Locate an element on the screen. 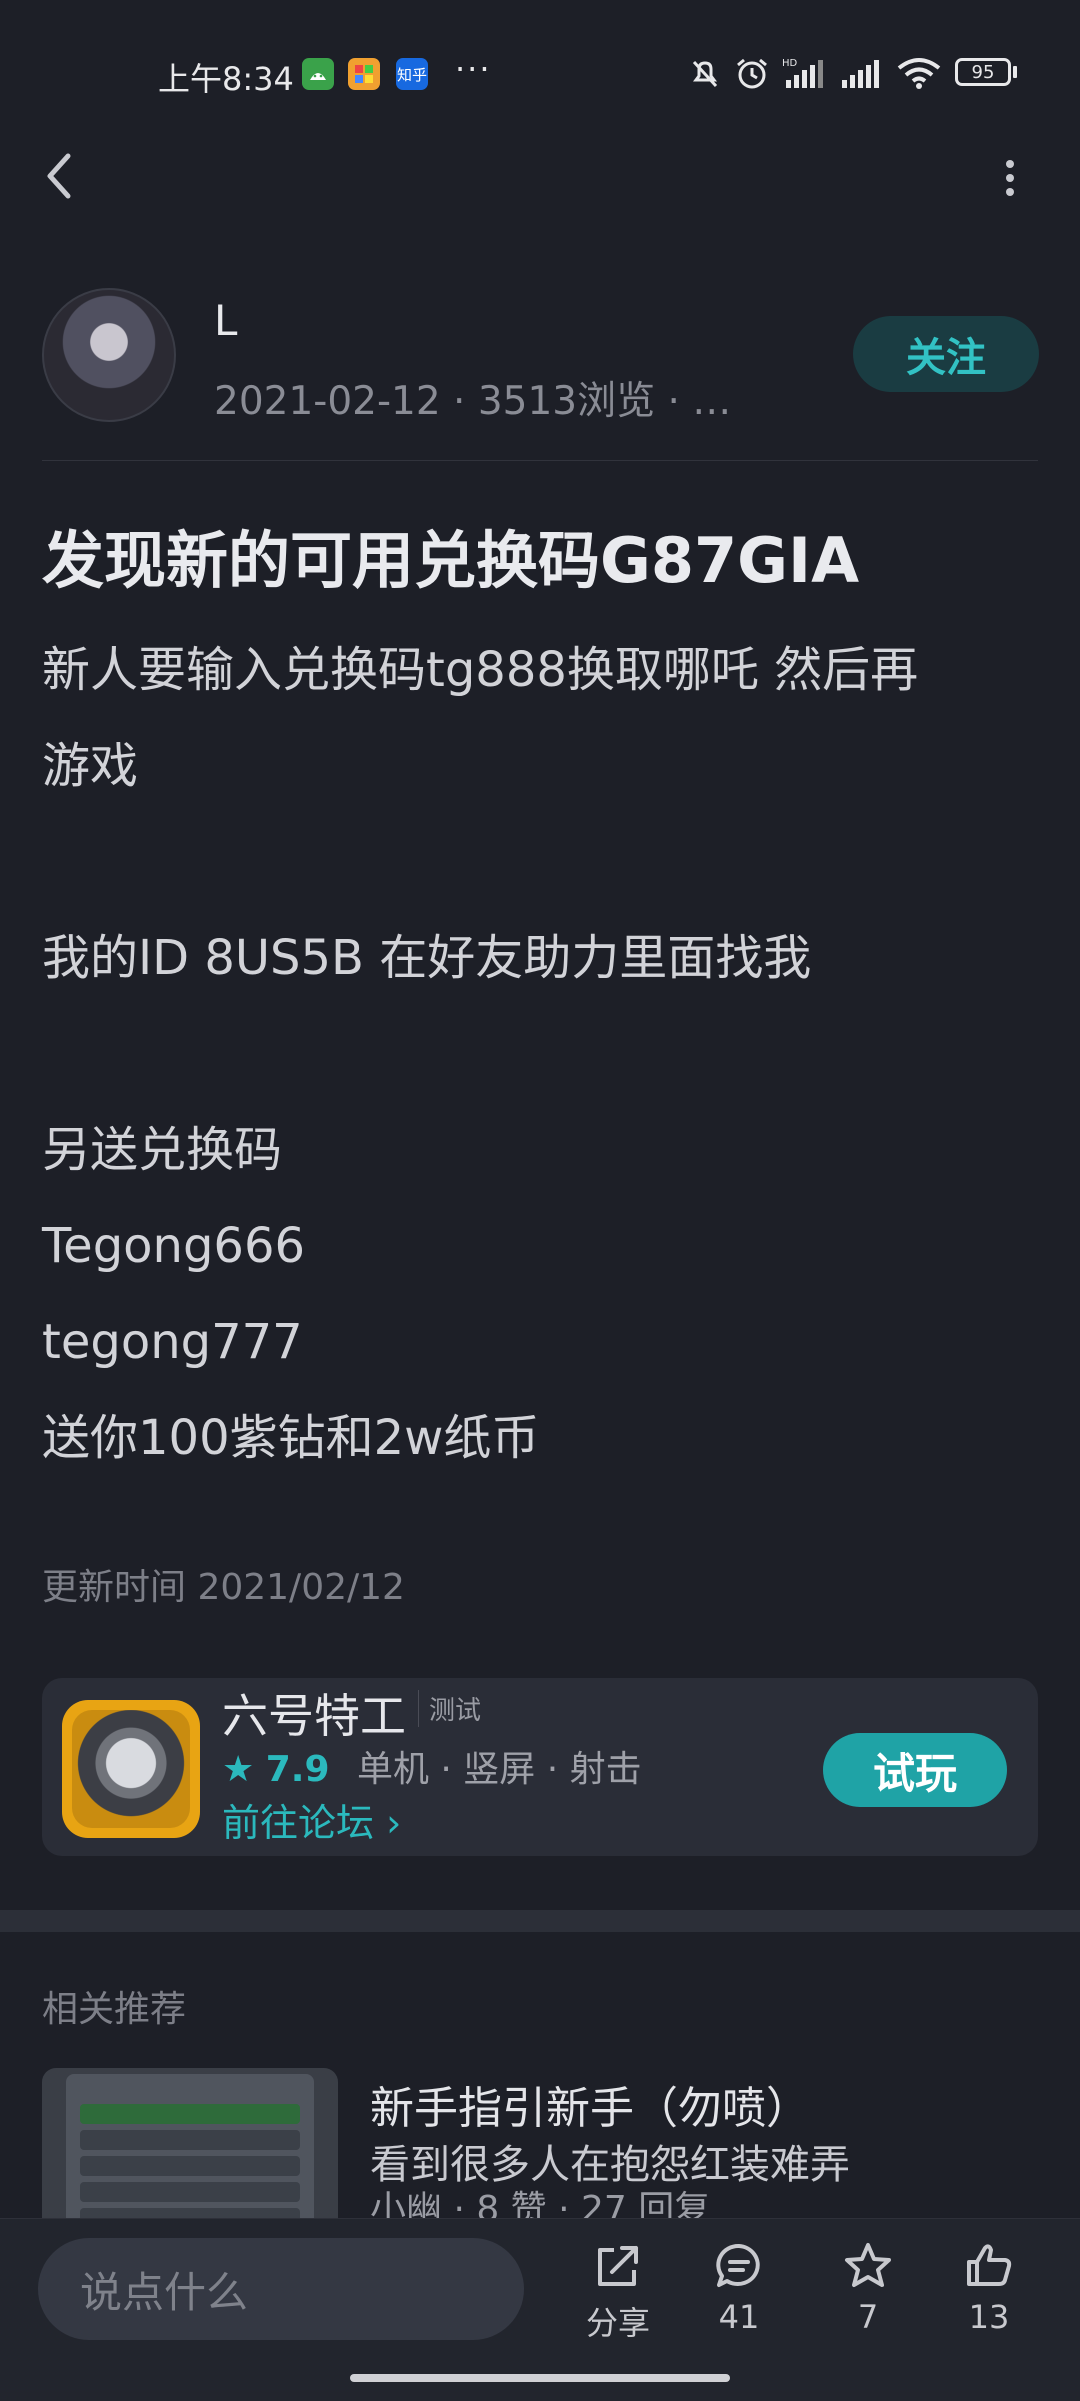 This screenshot has width=1080, height=2401. signal-icon is located at coordinates (862, 75).